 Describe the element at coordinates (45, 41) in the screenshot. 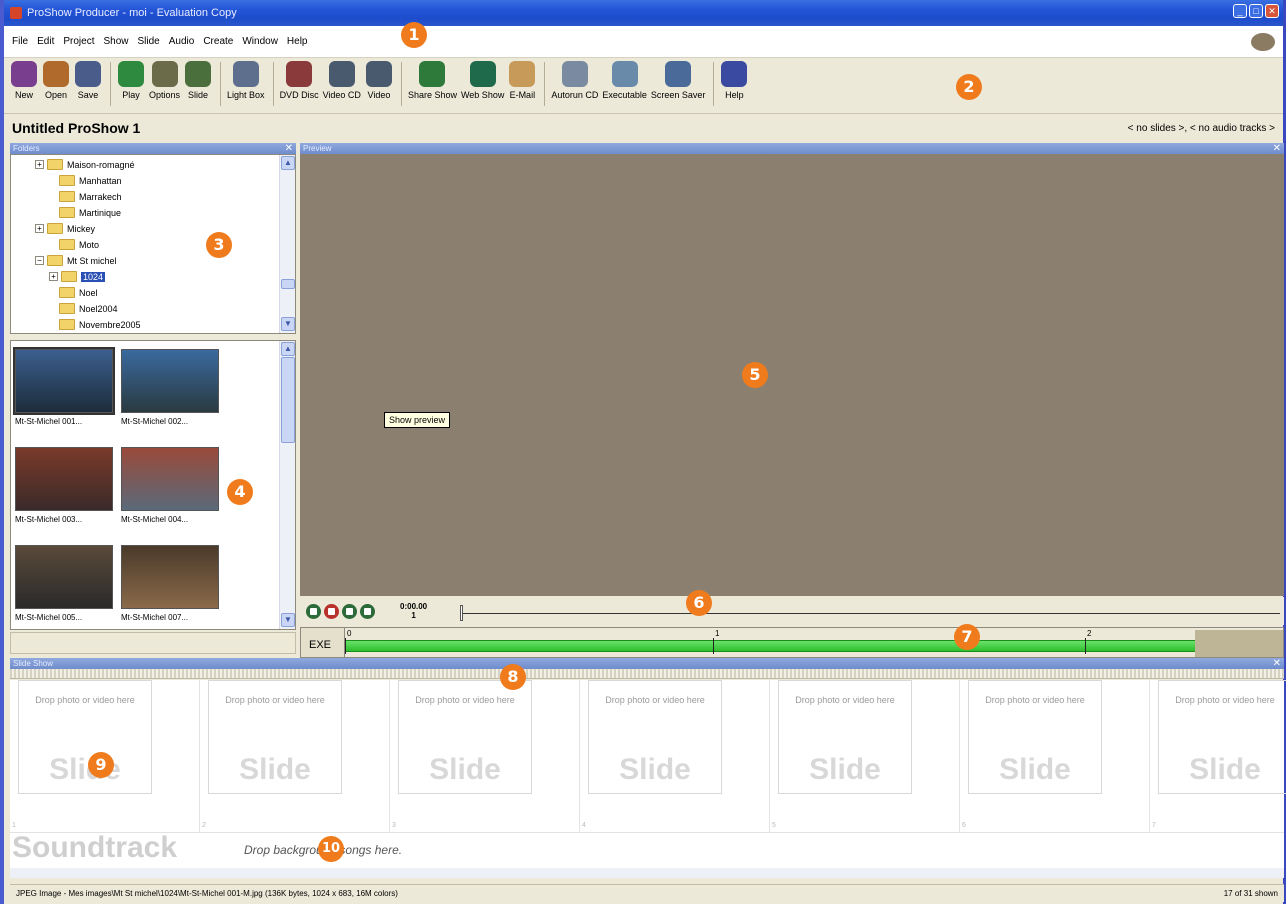

I see `menu-edit: Edit` at that location.